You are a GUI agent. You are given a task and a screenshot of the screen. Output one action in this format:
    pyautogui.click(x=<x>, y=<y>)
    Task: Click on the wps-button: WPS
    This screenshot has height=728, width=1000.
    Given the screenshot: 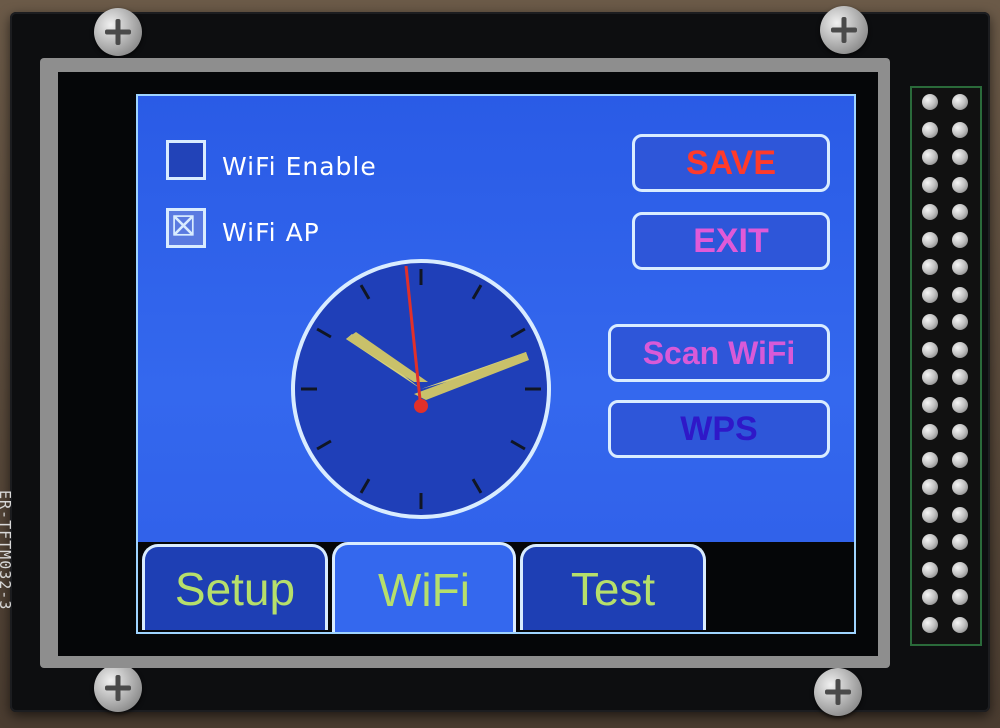 What is the action you would take?
    pyautogui.click(x=719, y=429)
    